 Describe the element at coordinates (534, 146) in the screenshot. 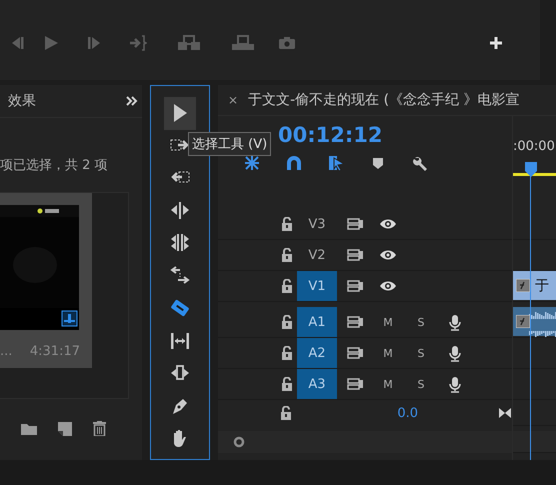

I see `ruler-time: :00:00` at that location.